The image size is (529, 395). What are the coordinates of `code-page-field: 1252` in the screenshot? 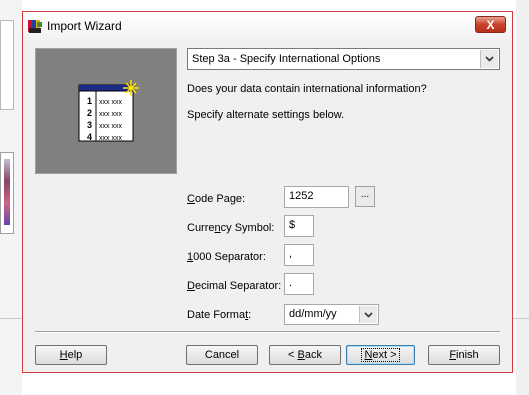 It's located at (316, 197).